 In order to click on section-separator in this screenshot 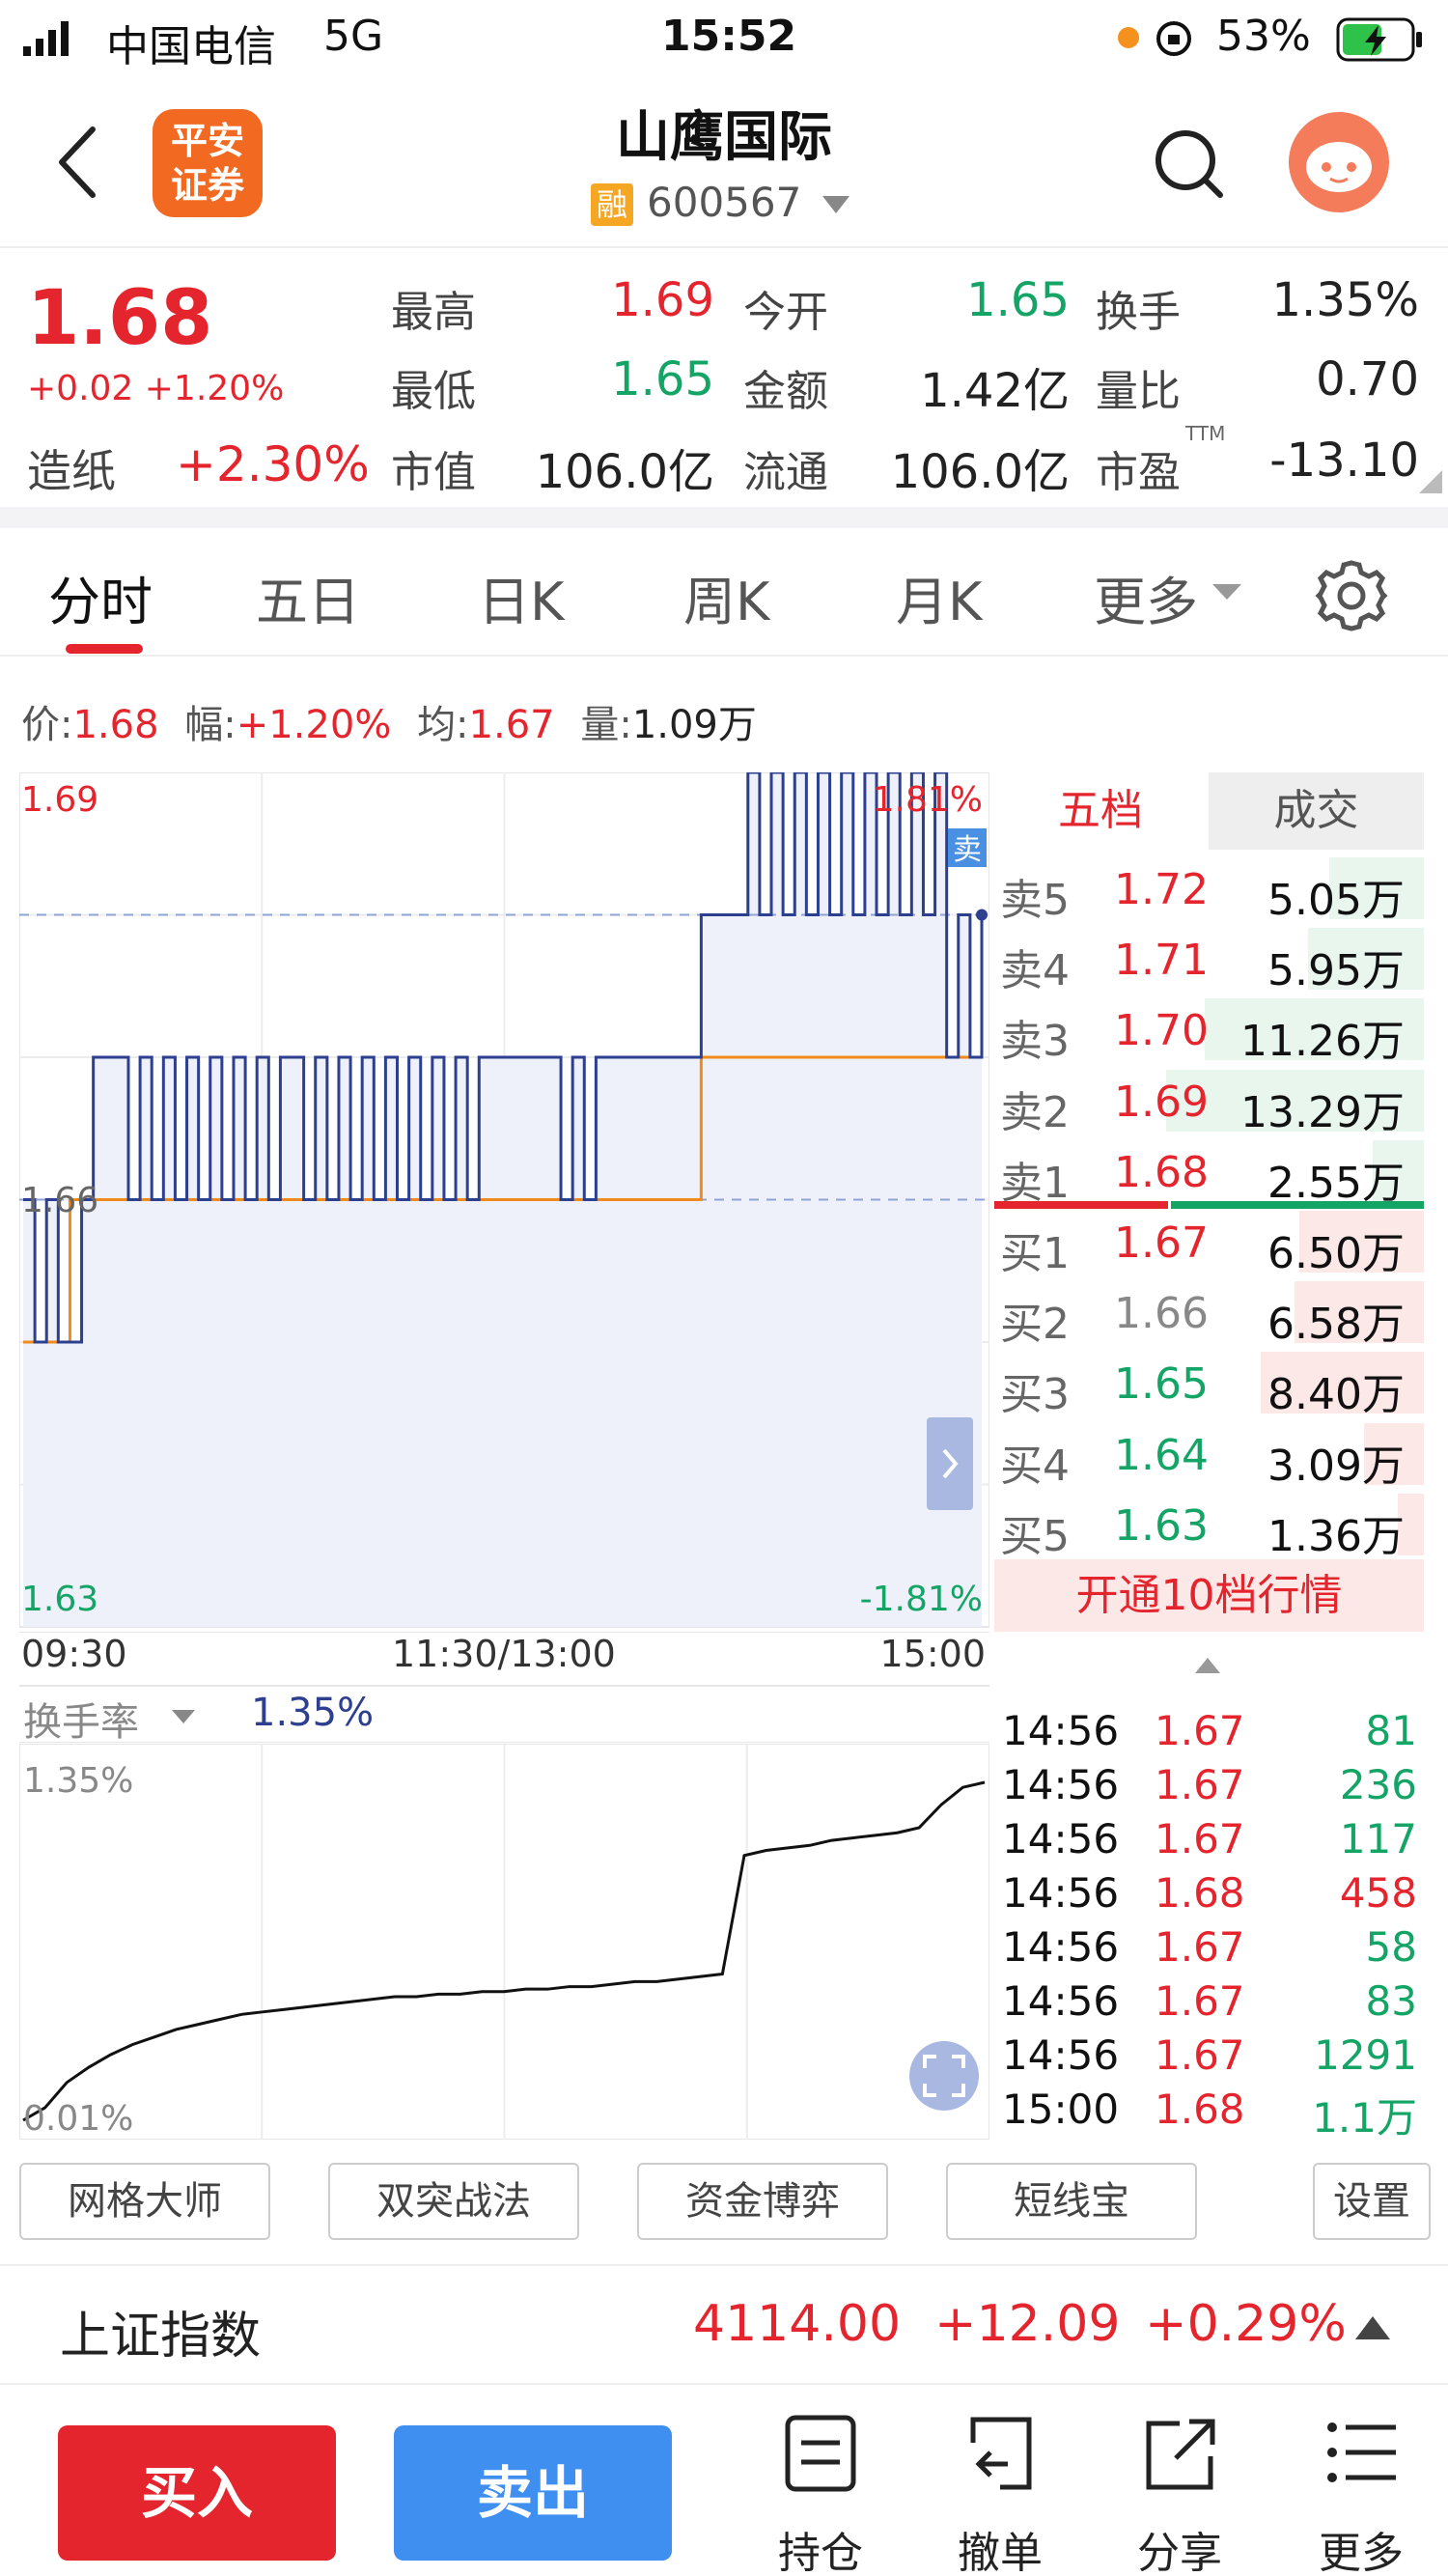, I will do `click(724, 517)`.